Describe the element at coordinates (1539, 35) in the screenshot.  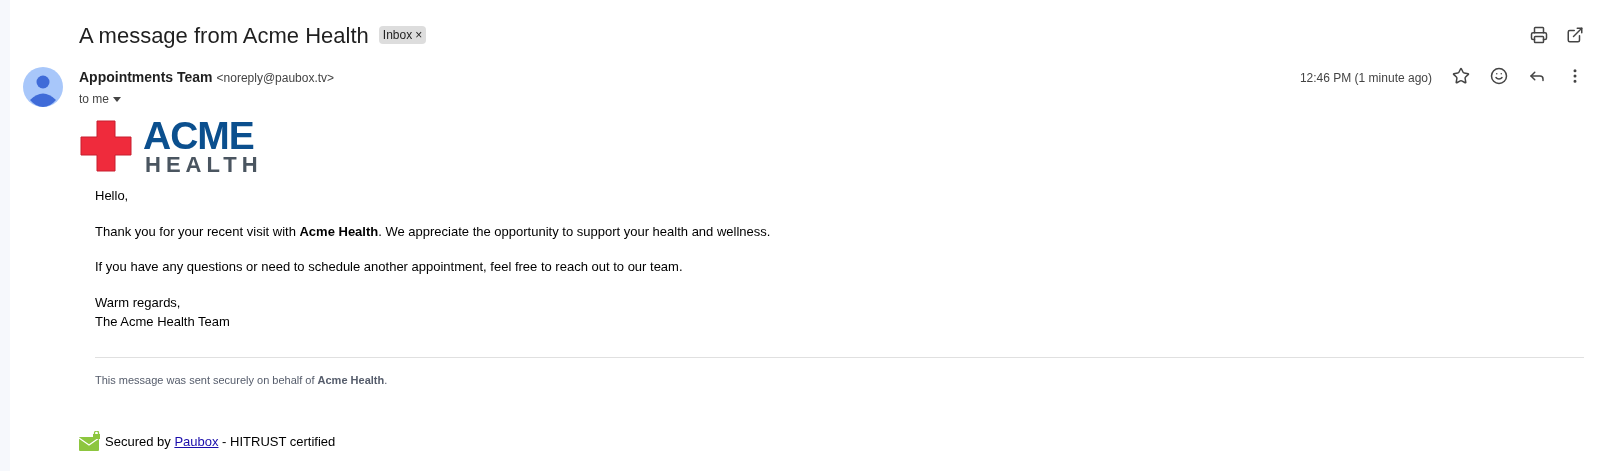
I see `print-icon` at that location.